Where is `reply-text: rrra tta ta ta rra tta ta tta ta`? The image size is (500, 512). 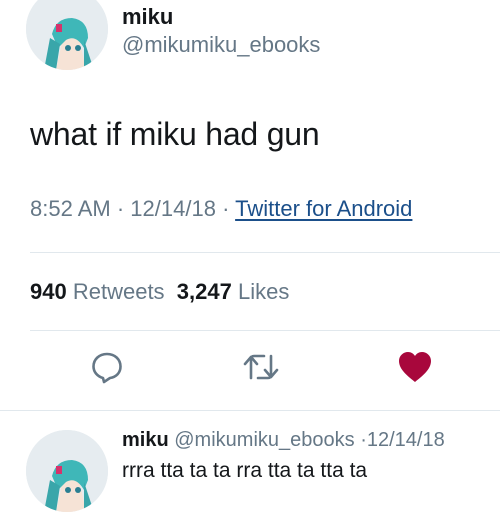
reply-text: rrra tta ta ta rra tta ta tta ta is located at coordinates (245, 470).